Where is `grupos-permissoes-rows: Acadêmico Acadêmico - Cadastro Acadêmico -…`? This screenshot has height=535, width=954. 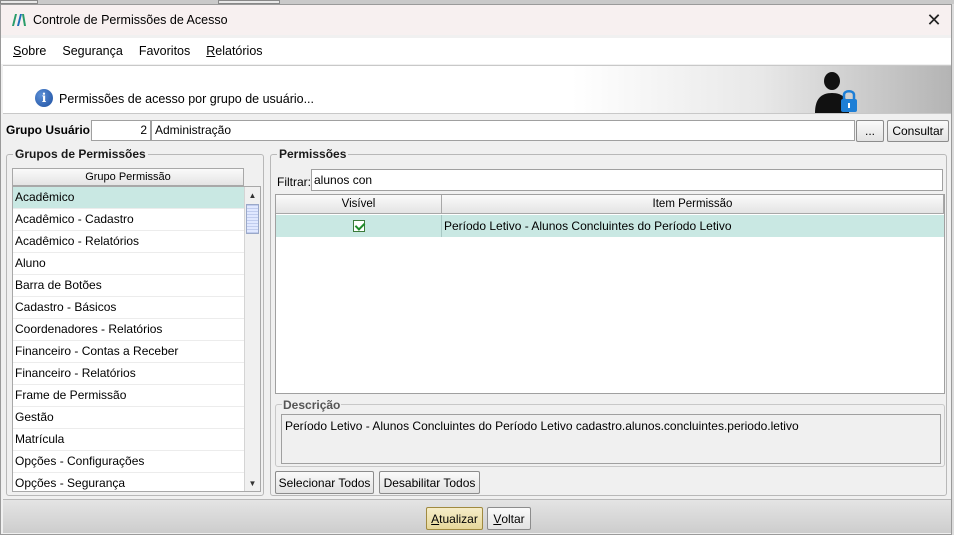
grupos-permissoes-rows: Acadêmico Acadêmico - Cadastro Acadêmico -… is located at coordinates (129, 339).